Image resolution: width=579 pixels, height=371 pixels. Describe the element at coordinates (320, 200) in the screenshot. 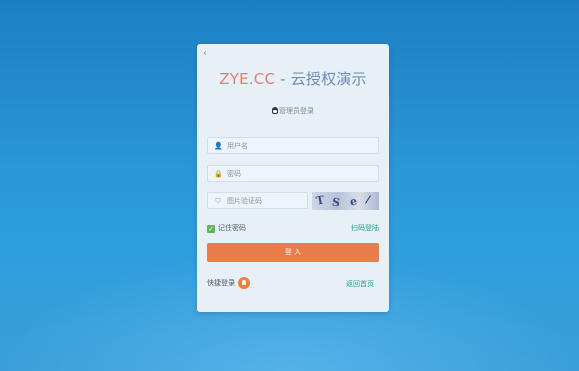

I see `captcha-char: T` at that location.